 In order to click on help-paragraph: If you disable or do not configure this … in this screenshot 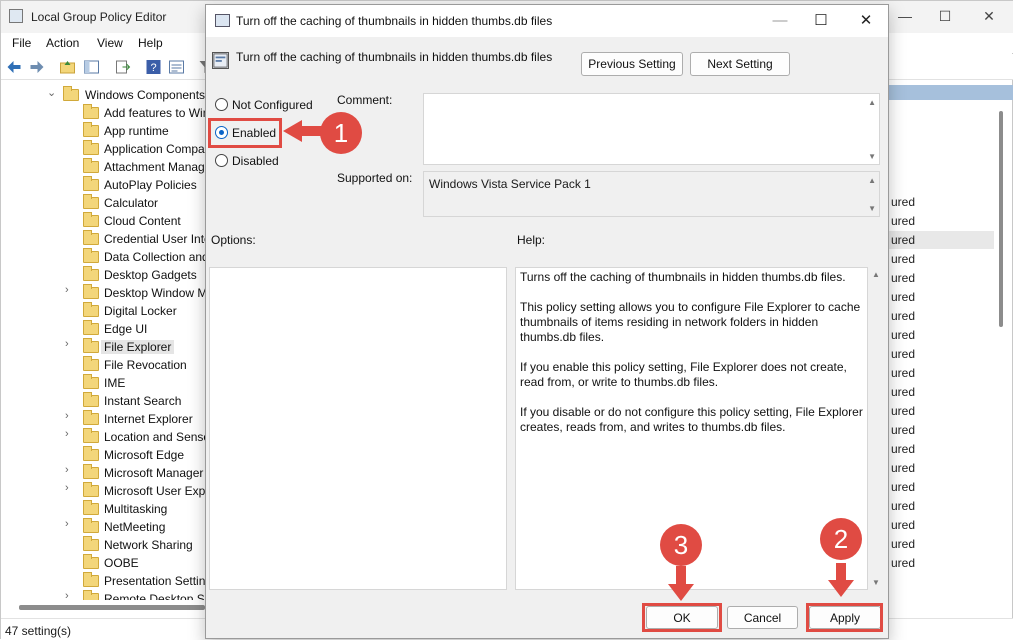, I will do `click(691, 419)`.